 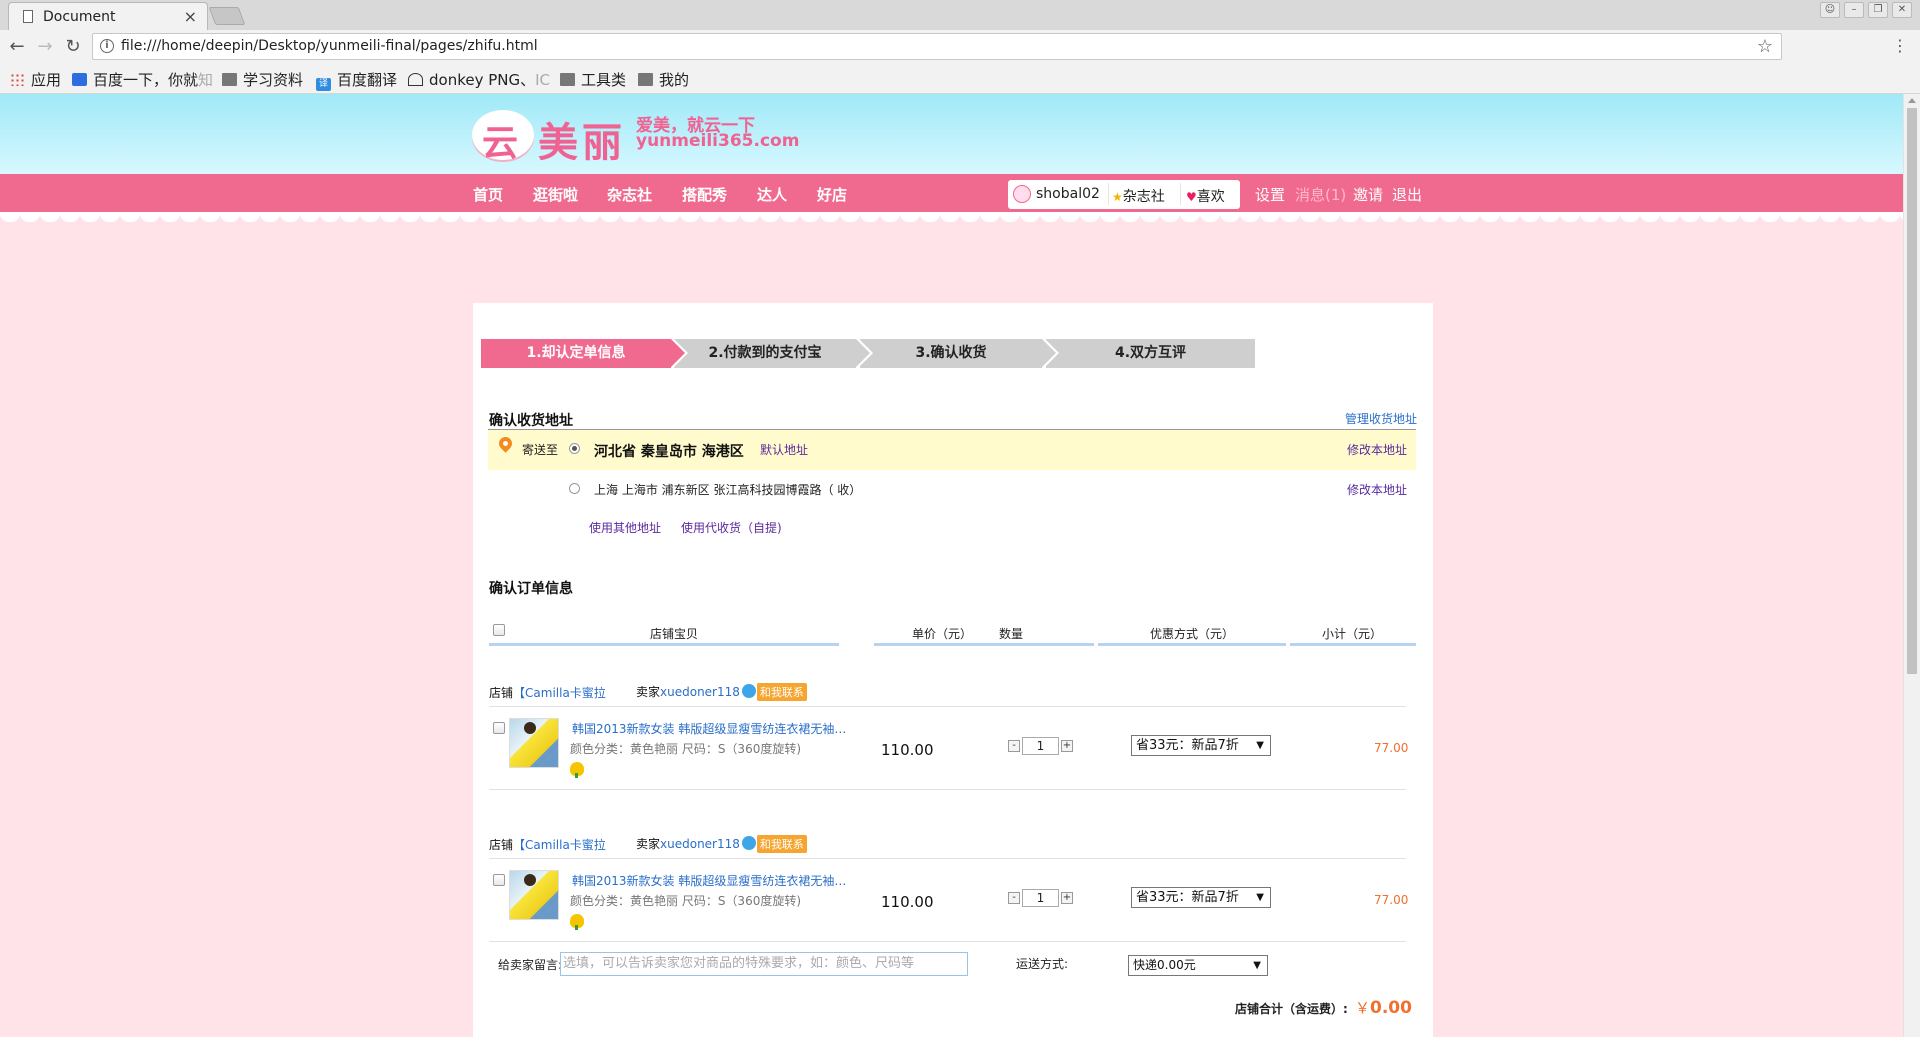 What do you see at coordinates (79, 79) in the screenshot?
I see `baidu-icon` at bounding box center [79, 79].